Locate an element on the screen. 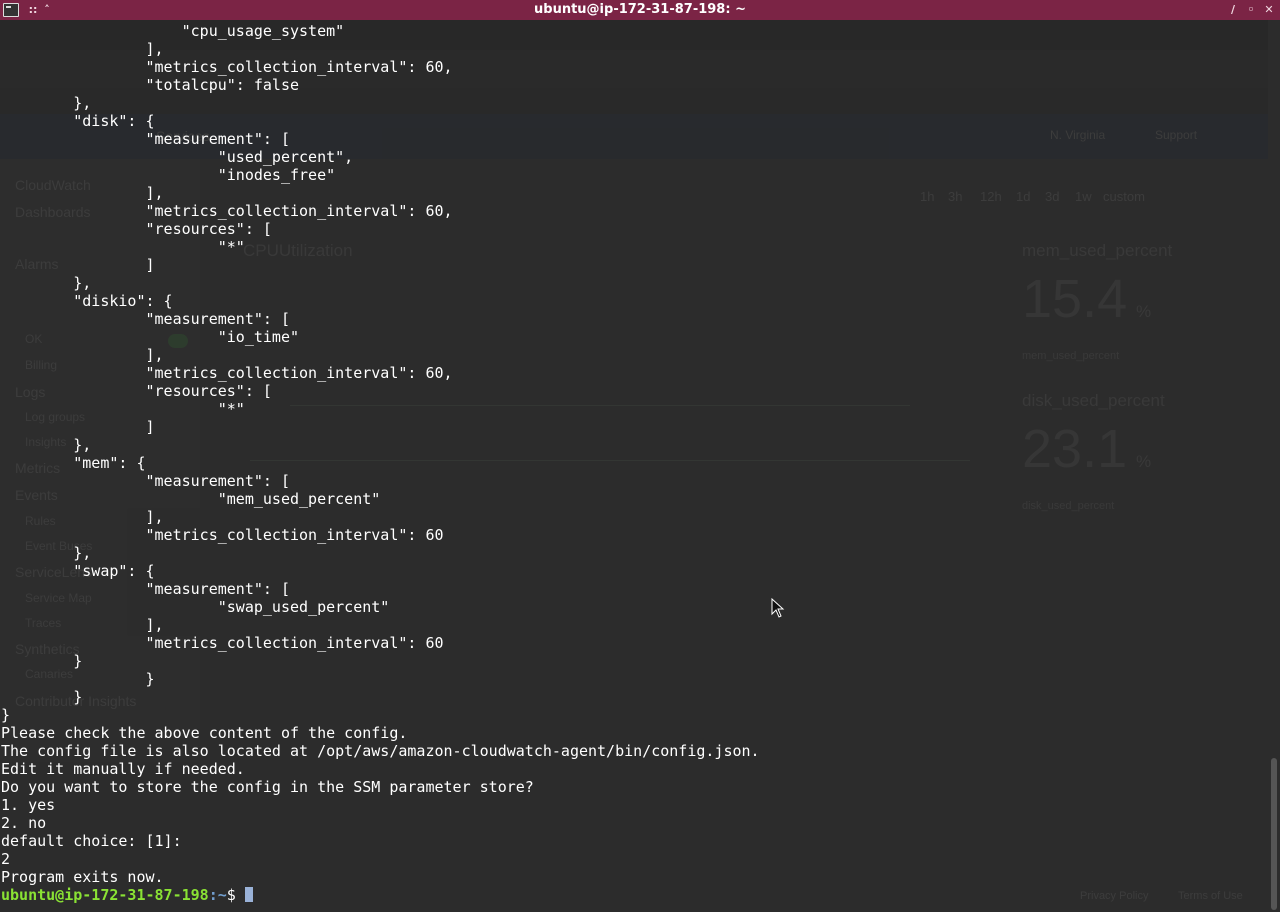  maximize-icon: ◦ is located at coordinates (1251, 10).